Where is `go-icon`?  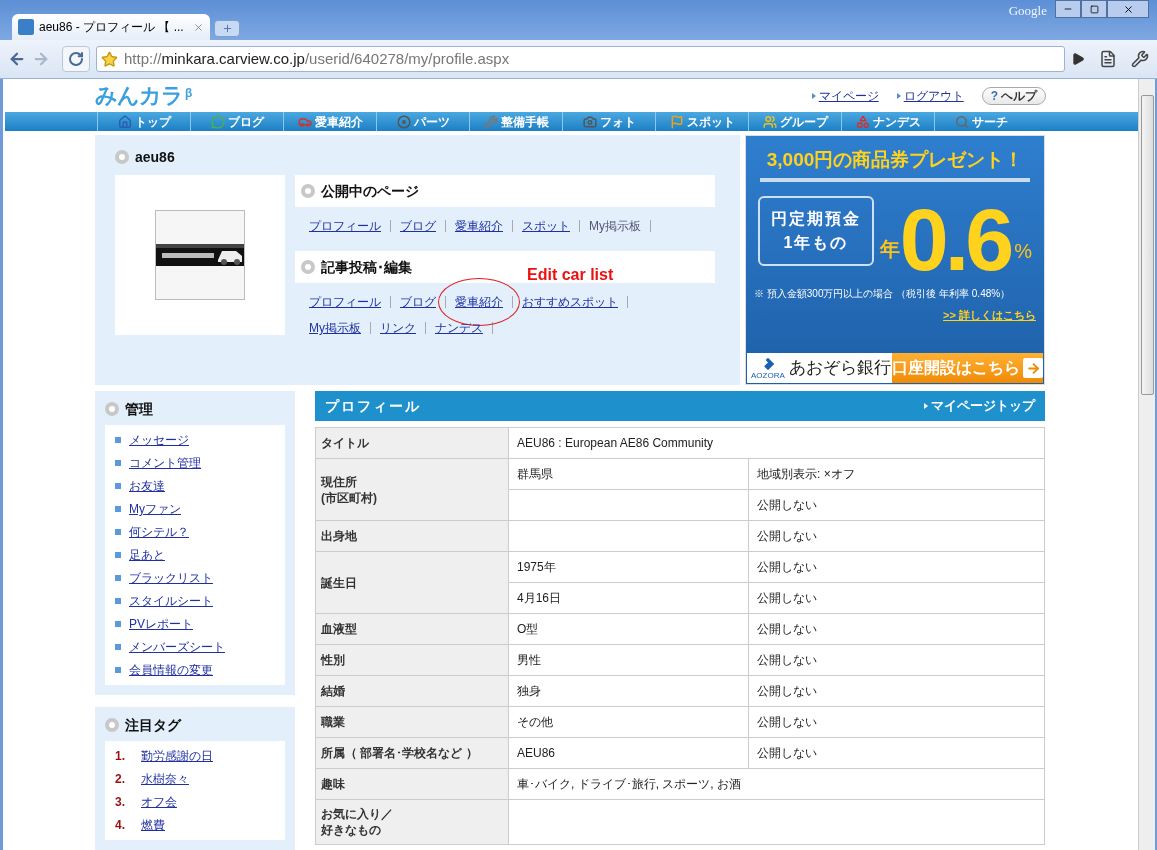 go-icon is located at coordinates (1078, 59).